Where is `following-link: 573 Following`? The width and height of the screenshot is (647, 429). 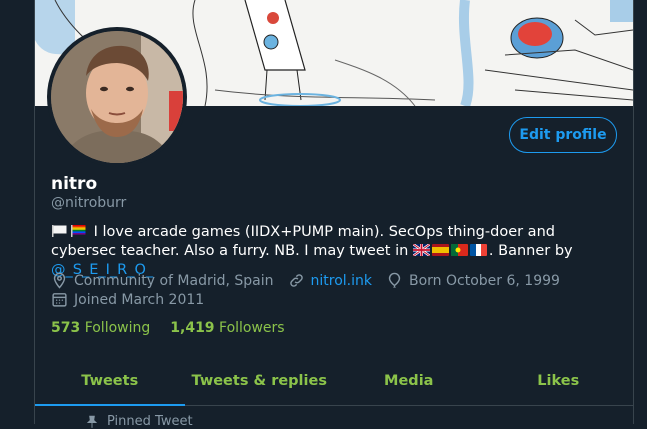 following-link: 573 Following is located at coordinates (100, 328).